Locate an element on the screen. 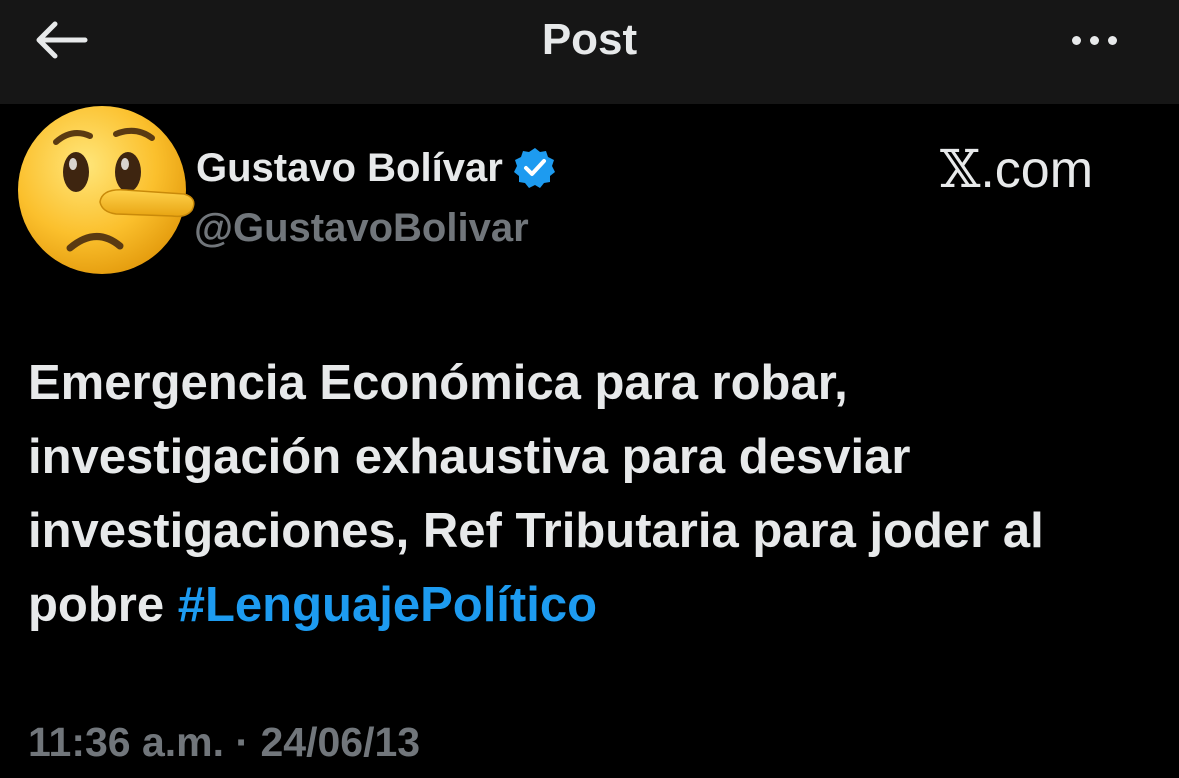 This screenshot has width=1179, height=778. more-options-button is located at coordinates (1094, 40).